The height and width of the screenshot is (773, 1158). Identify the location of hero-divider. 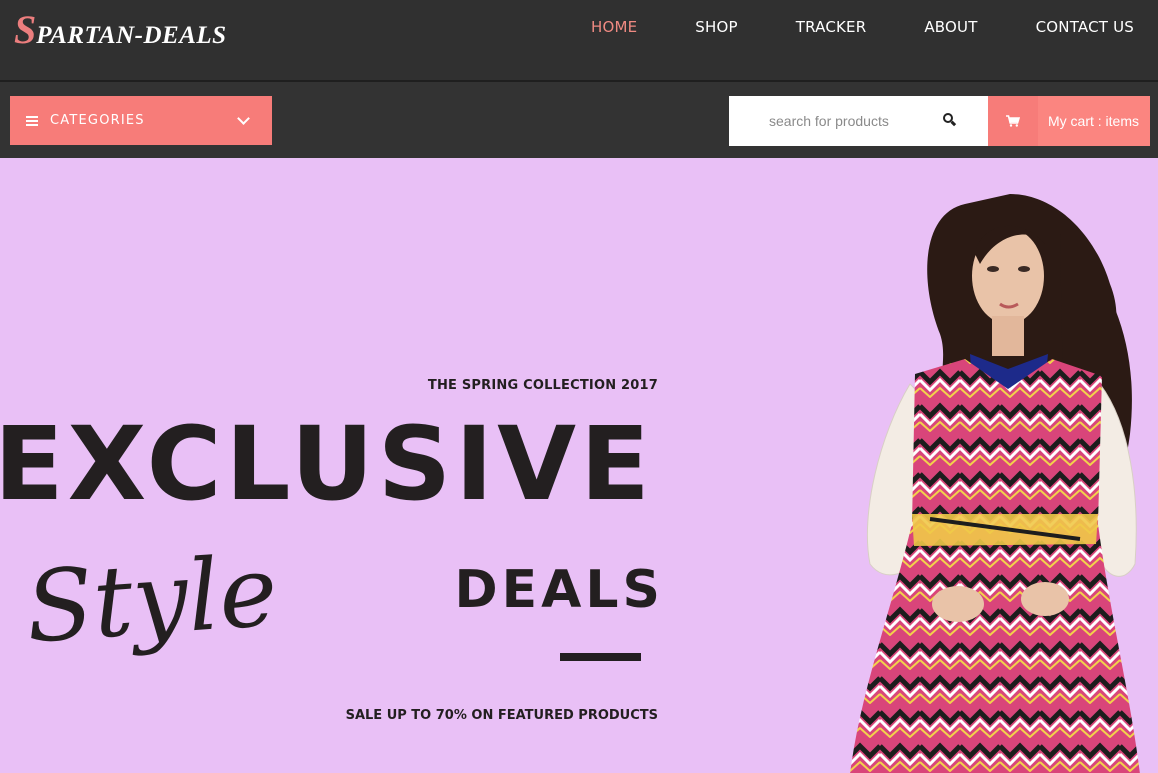
(600, 657).